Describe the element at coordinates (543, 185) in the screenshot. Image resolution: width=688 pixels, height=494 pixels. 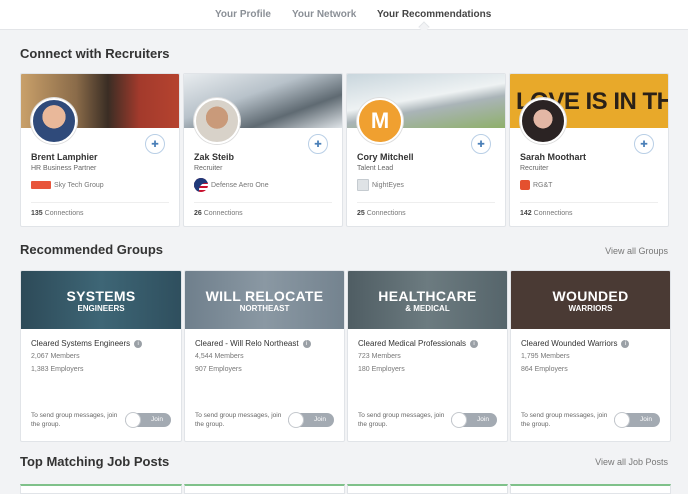
I see `company-name: RG&T` at that location.